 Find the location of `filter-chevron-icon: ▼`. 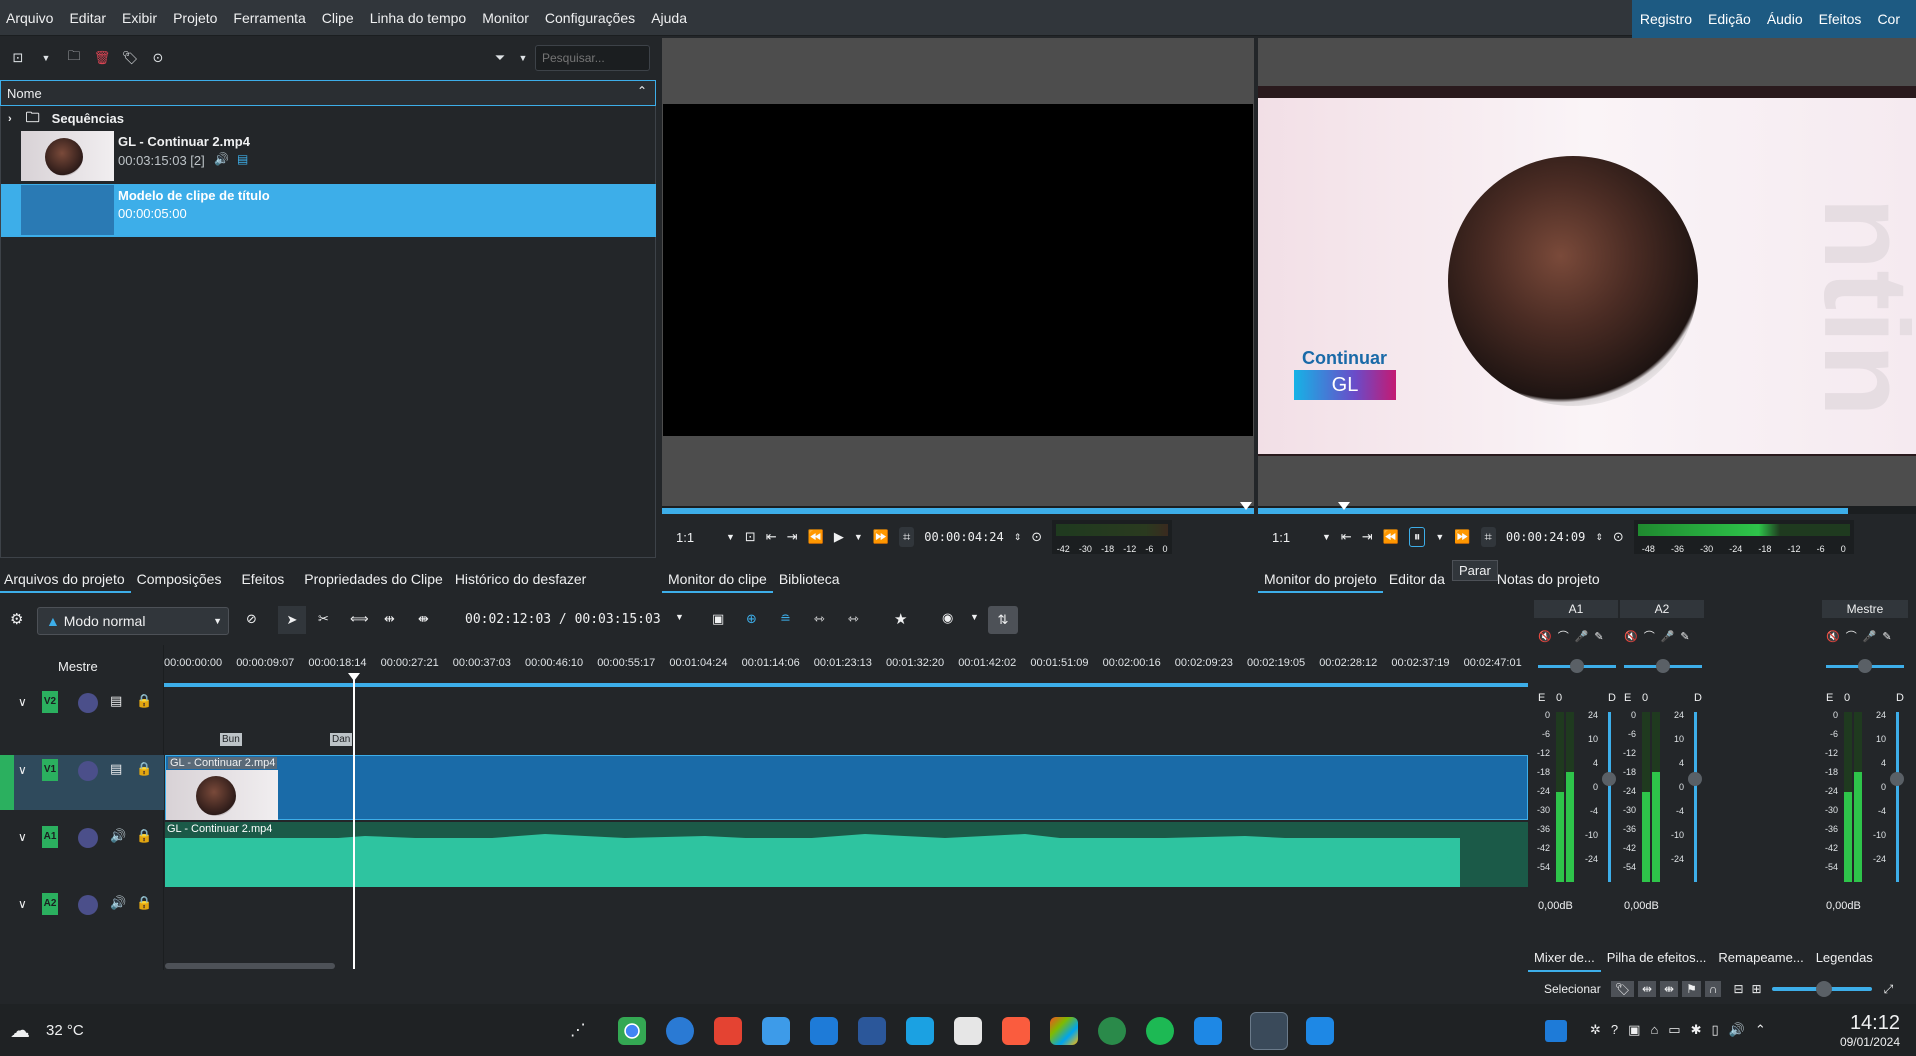

filter-chevron-icon: ▼ is located at coordinates (523, 58).